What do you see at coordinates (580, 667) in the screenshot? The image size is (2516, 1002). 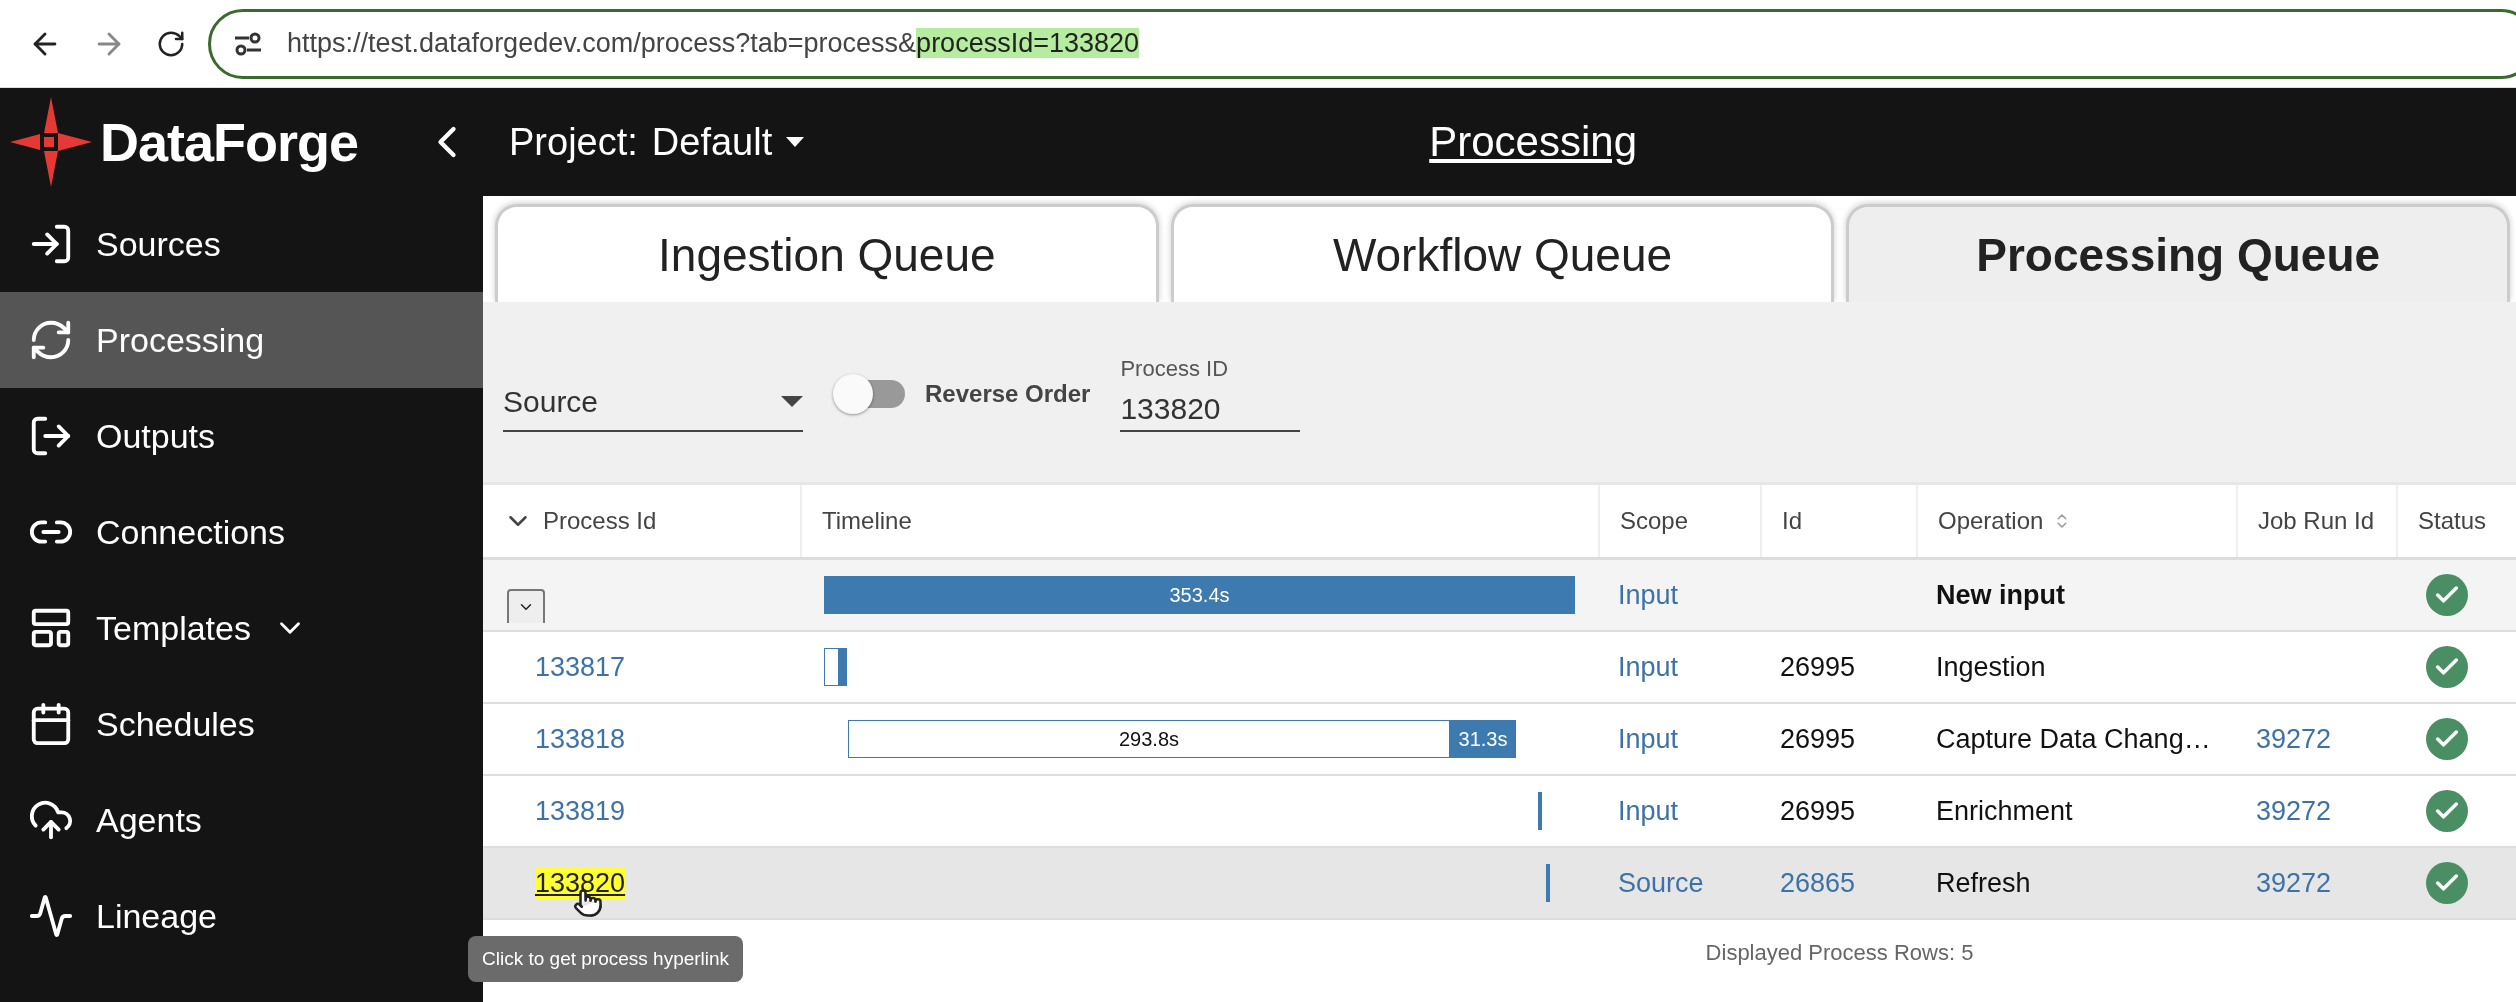 I see `process-id-link: 133817` at bounding box center [580, 667].